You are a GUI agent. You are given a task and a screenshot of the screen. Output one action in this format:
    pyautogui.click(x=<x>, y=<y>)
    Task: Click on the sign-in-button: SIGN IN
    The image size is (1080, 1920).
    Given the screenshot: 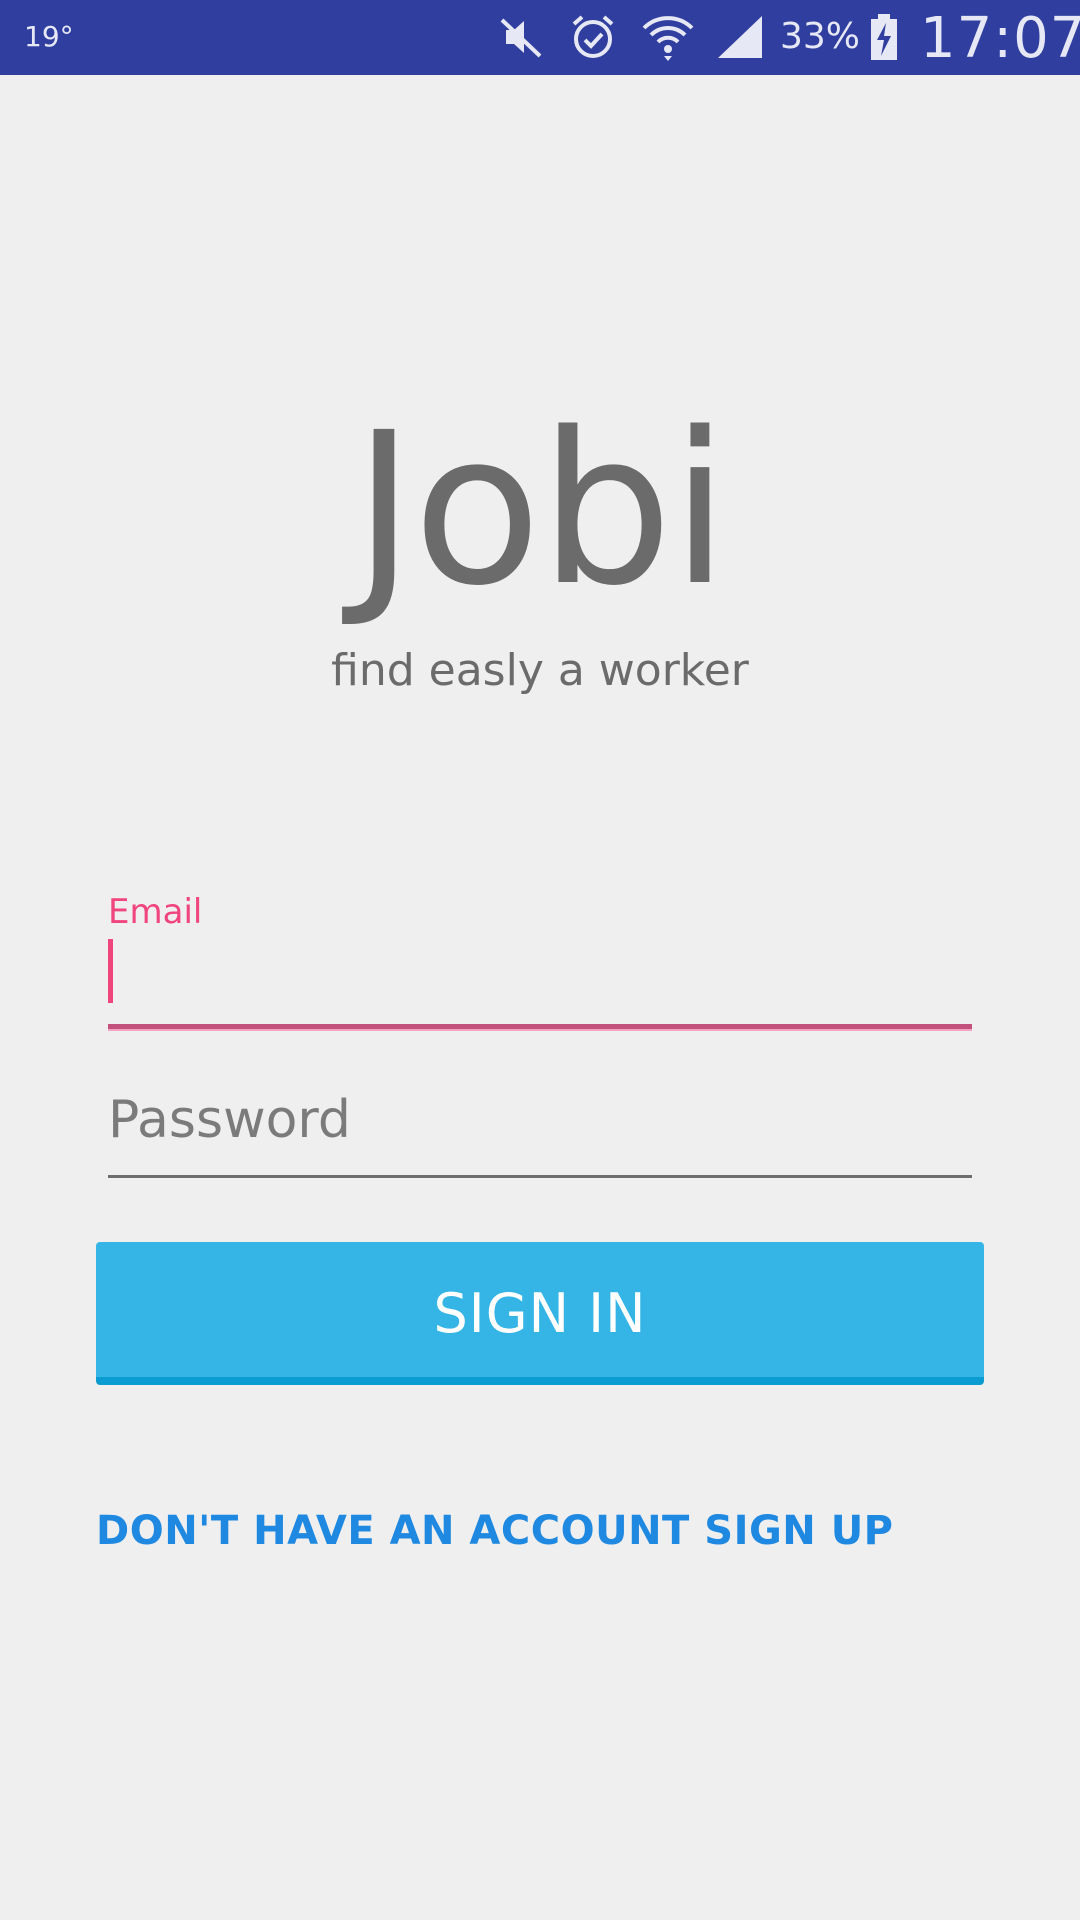 What is the action you would take?
    pyautogui.click(x=540, y=1313)
    